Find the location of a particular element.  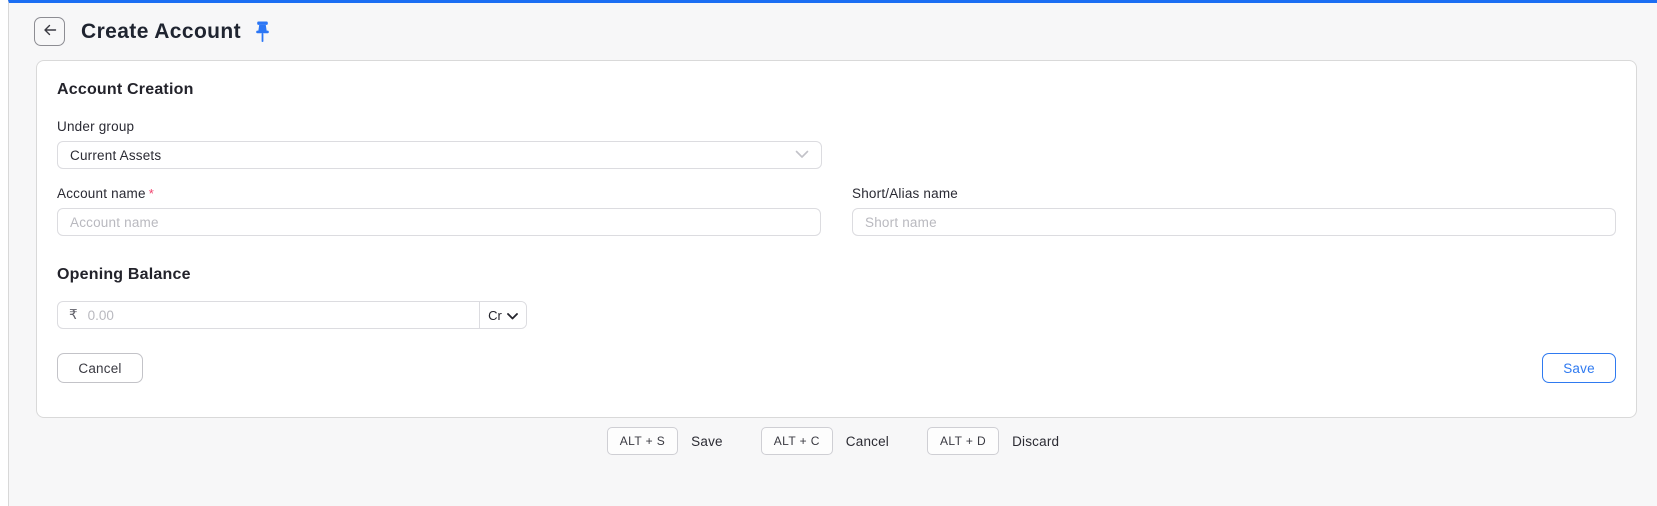

short-alias-column: Short/Alias name is located at coordinates (1234, 211).